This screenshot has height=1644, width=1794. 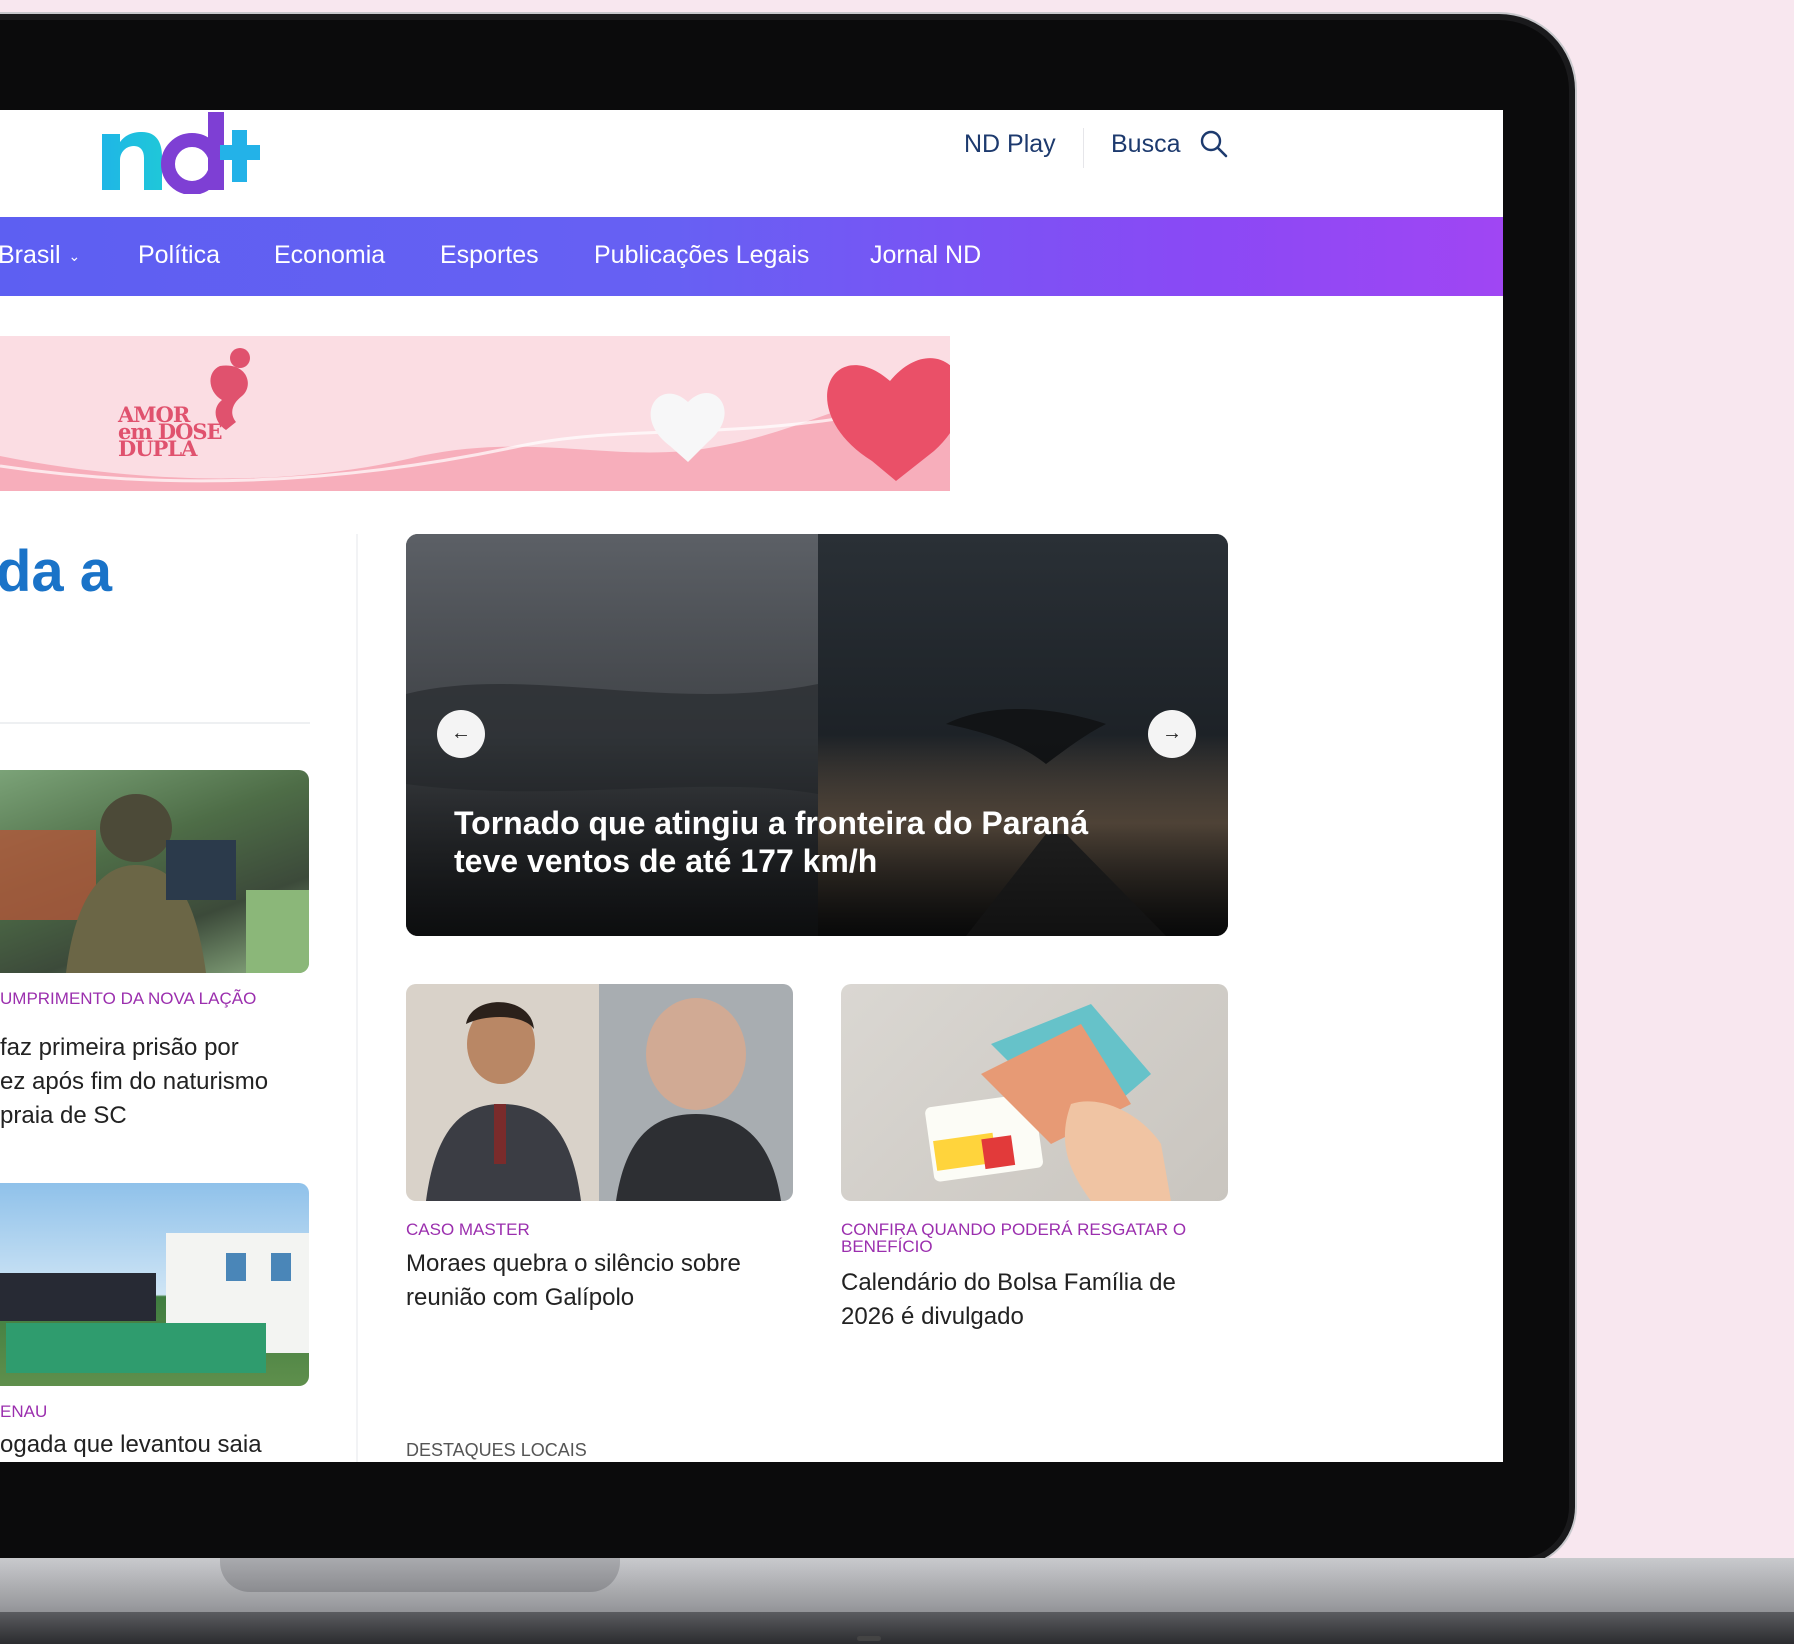 What do you see at coordinates (475, 413) in the screenshot?
I see `promo-banner: AMOR em DOSE DUPLA` at bounding box center [475, 413].